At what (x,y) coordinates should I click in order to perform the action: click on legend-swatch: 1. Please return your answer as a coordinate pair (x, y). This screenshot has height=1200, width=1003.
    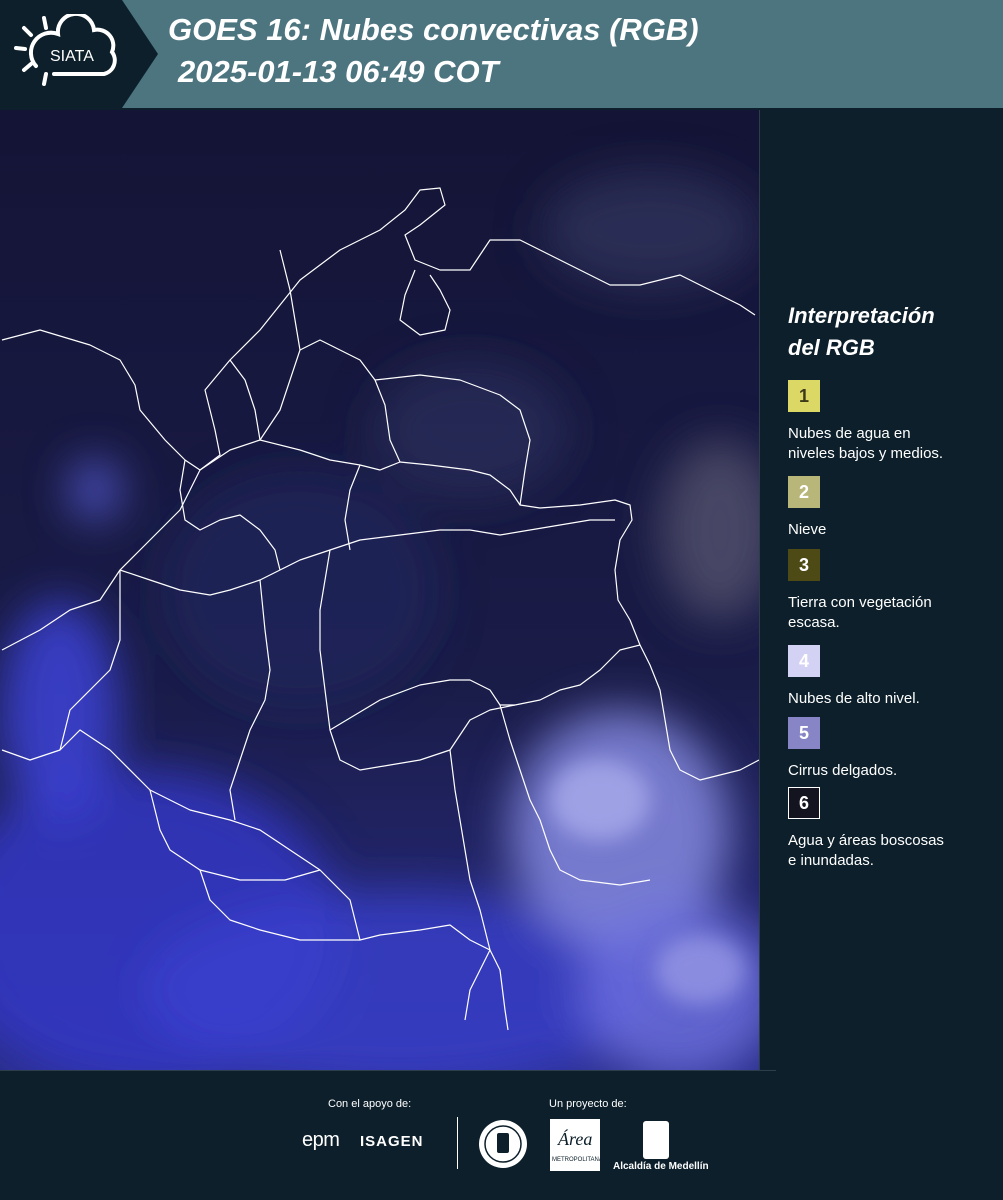
    Looking at the image, I should click on (804, 396).